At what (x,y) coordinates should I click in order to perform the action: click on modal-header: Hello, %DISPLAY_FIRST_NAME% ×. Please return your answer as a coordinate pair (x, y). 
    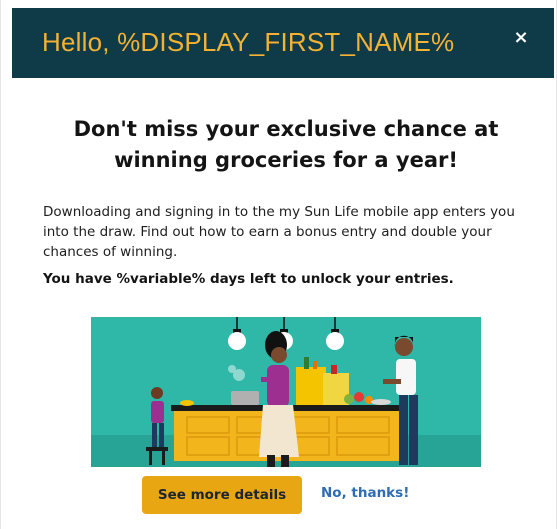
    Looking at the image, I should click on (283, 43).